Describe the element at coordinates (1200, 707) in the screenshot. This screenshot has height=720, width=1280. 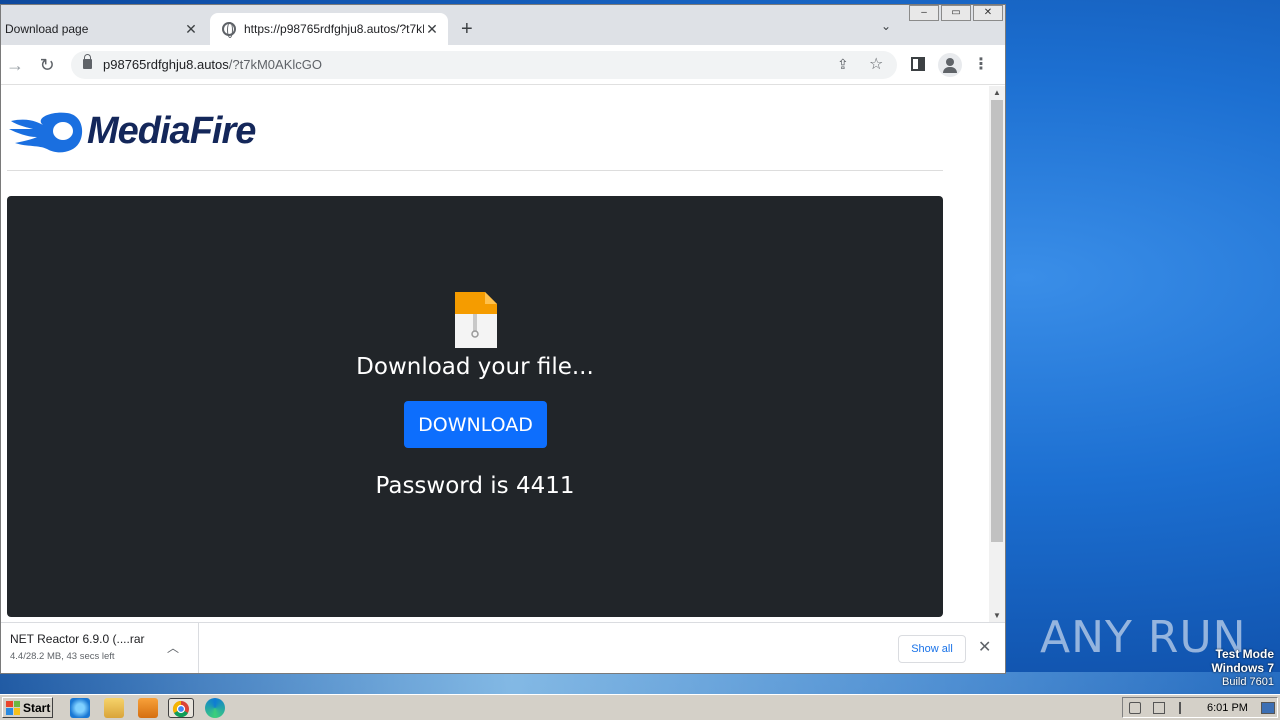
I see `system-tray: 6:01 PM` at that location.